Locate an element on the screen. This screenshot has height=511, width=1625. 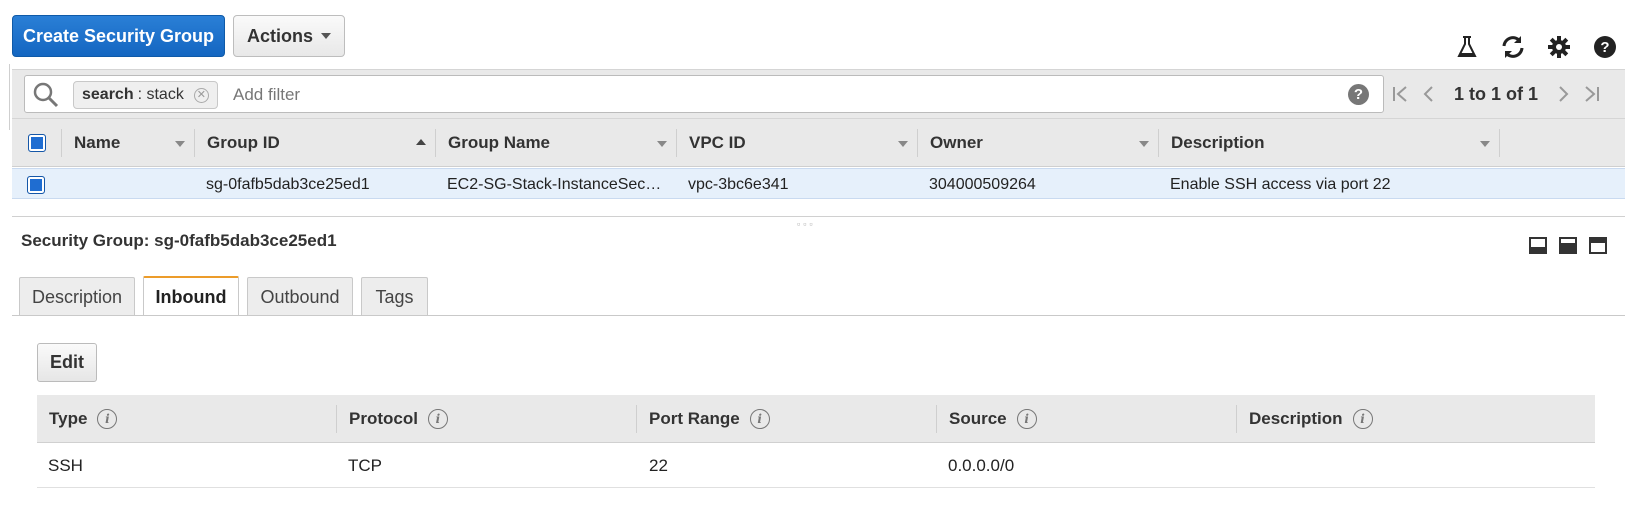
detail-title: Security Group: sg-0fafb5dab3ce25ed1 is located at coordinates (179, 240).